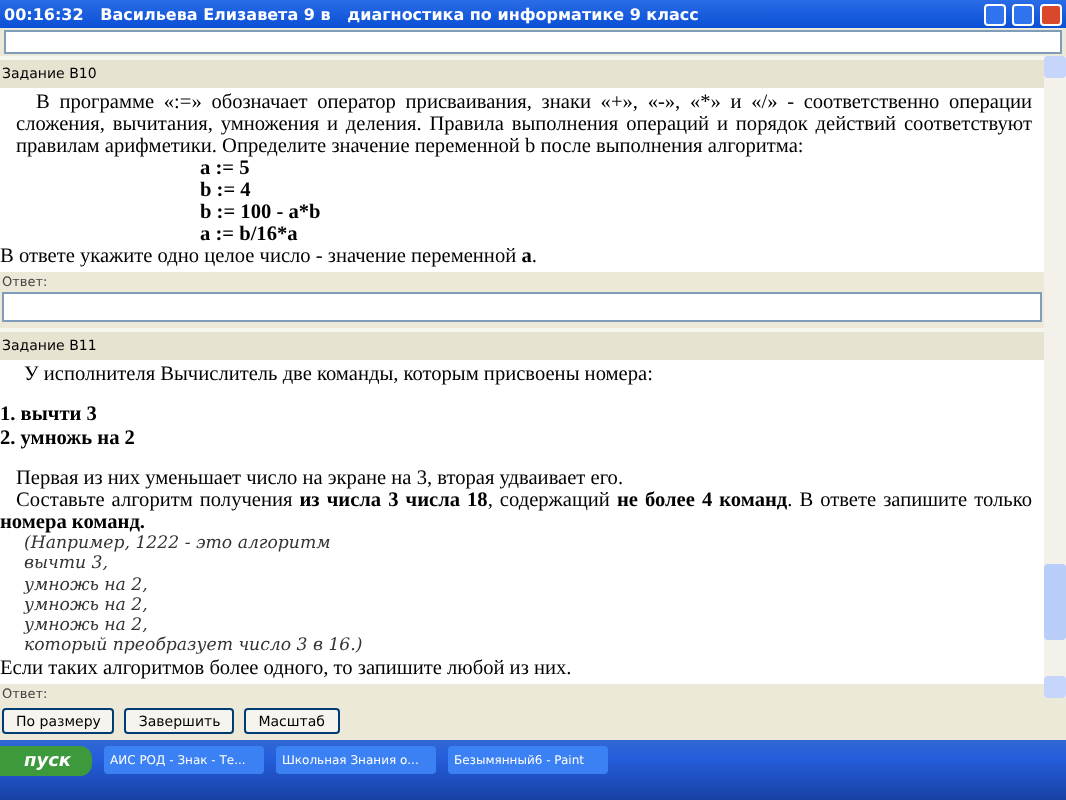 The image size is (1066, 800). What do you see at coordinates (1051, 14) in the screenshot?
I see `close-icon` at bounding box center [1051, 14].